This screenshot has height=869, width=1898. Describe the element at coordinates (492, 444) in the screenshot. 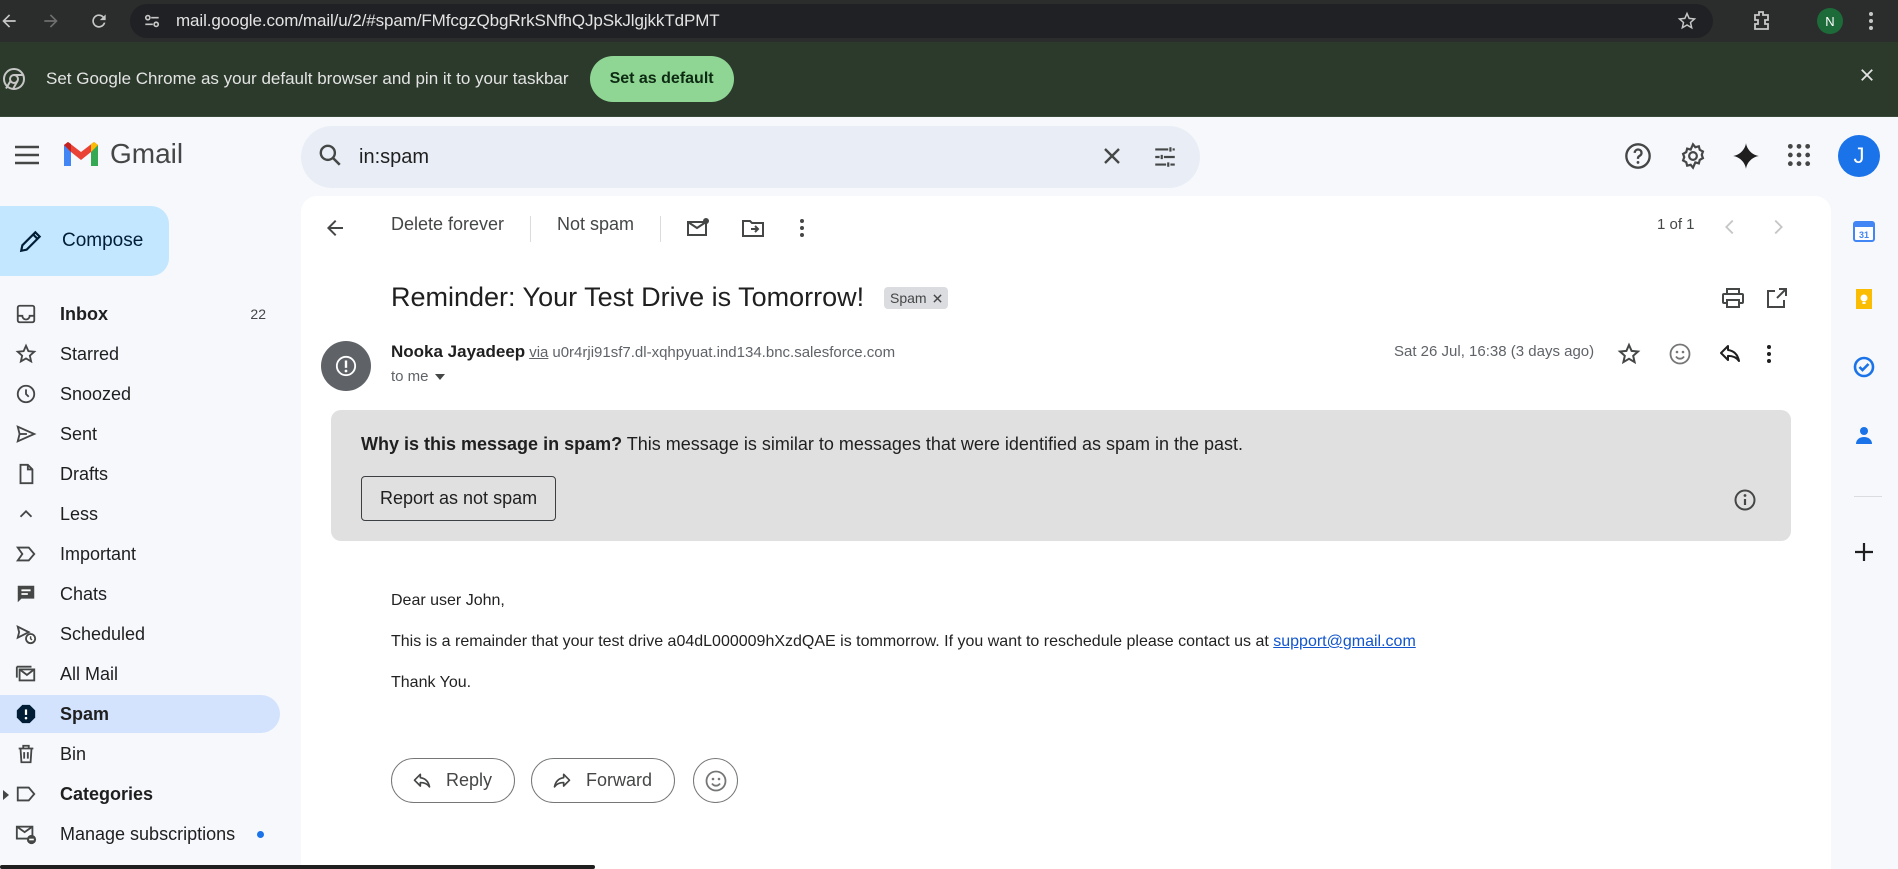

I see `spam-warning-heading: Why is this message in spam?` at that location.